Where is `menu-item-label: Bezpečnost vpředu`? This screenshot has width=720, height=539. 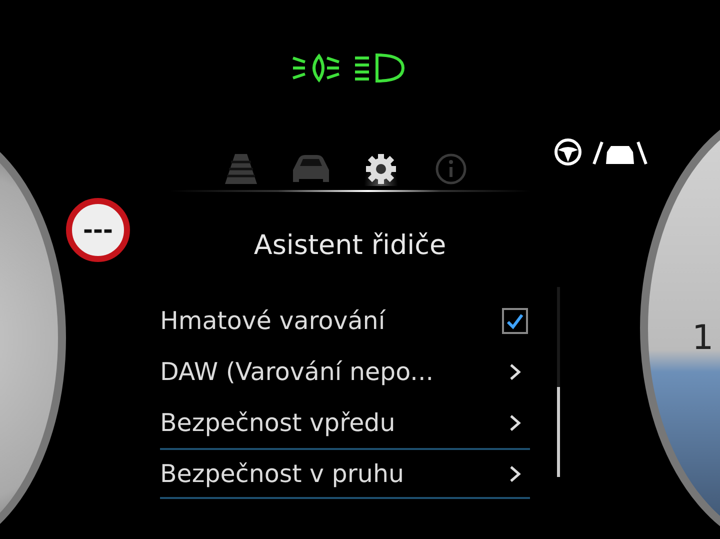
menu-item-label: Bezpečnost vpředu is located at coordinates (278, 422).